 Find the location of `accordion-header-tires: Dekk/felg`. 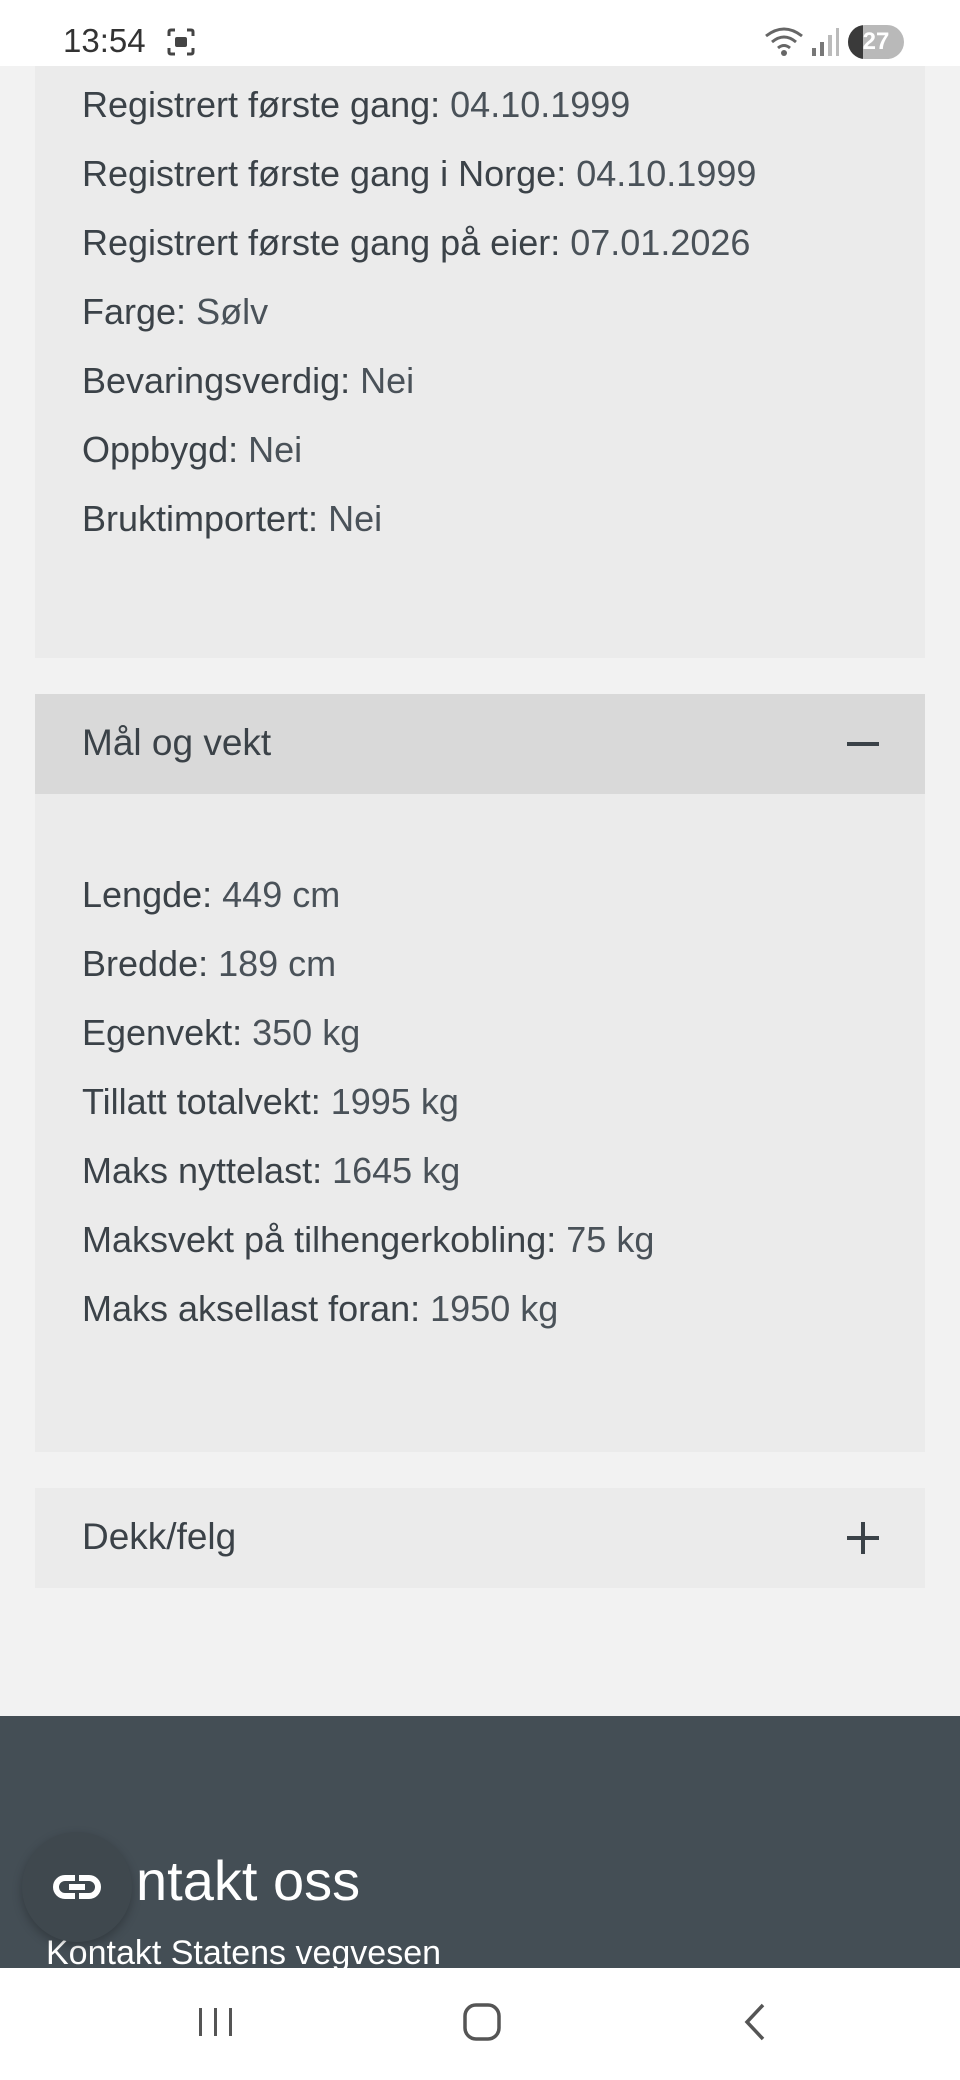

accordion-header-tires: Dekk/felg is located at coordinates (480, 1538).